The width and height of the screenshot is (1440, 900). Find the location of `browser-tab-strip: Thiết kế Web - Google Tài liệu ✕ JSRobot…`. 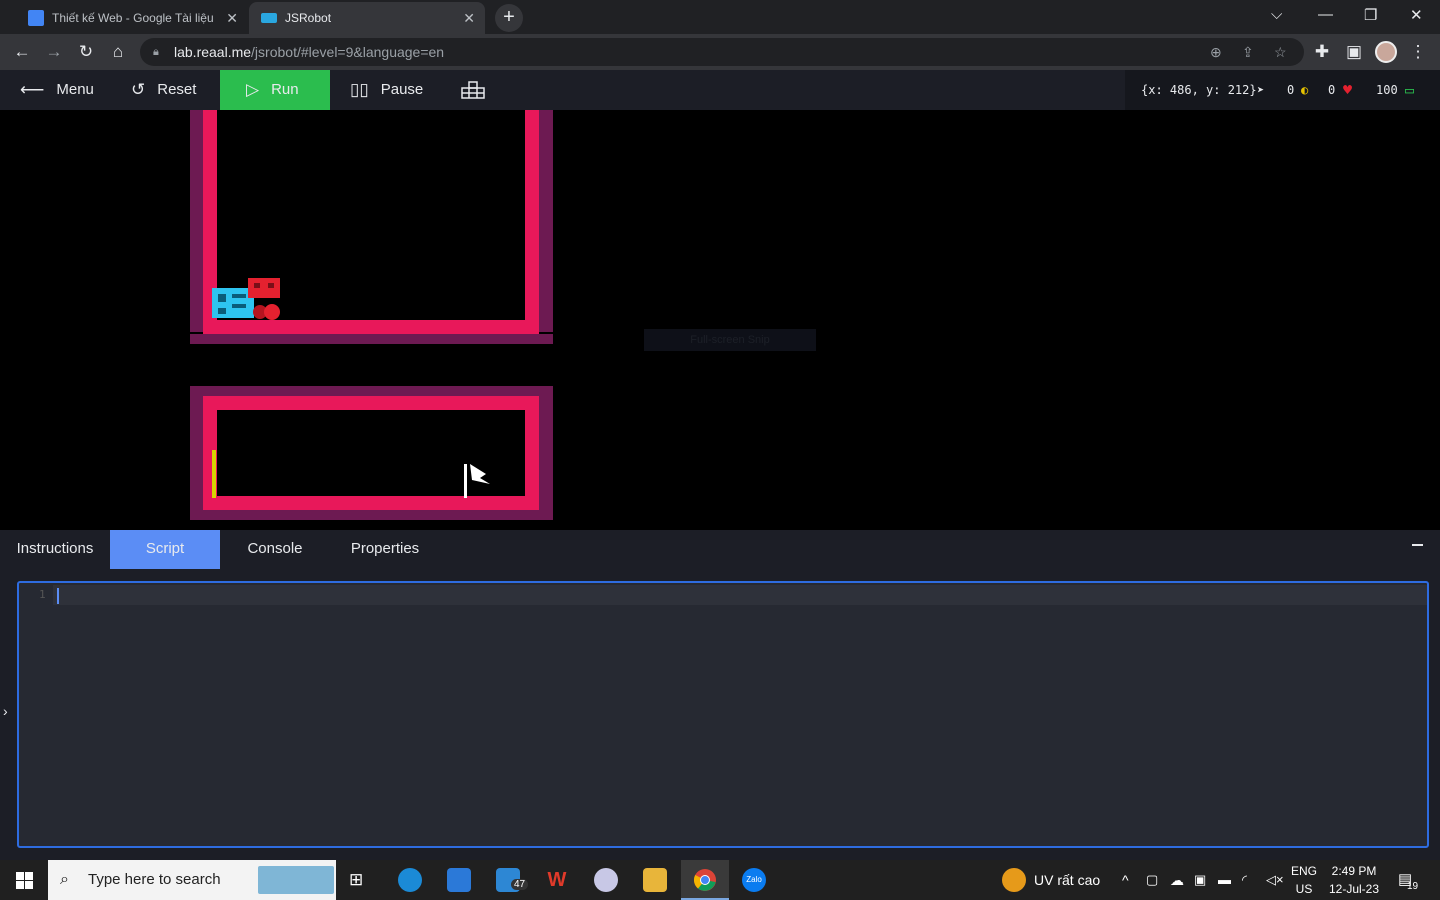

browser-tab-strip: Thiết kế Web - Google Tài liệu ✕ JSRobot… is located at coordinates (720, 17).